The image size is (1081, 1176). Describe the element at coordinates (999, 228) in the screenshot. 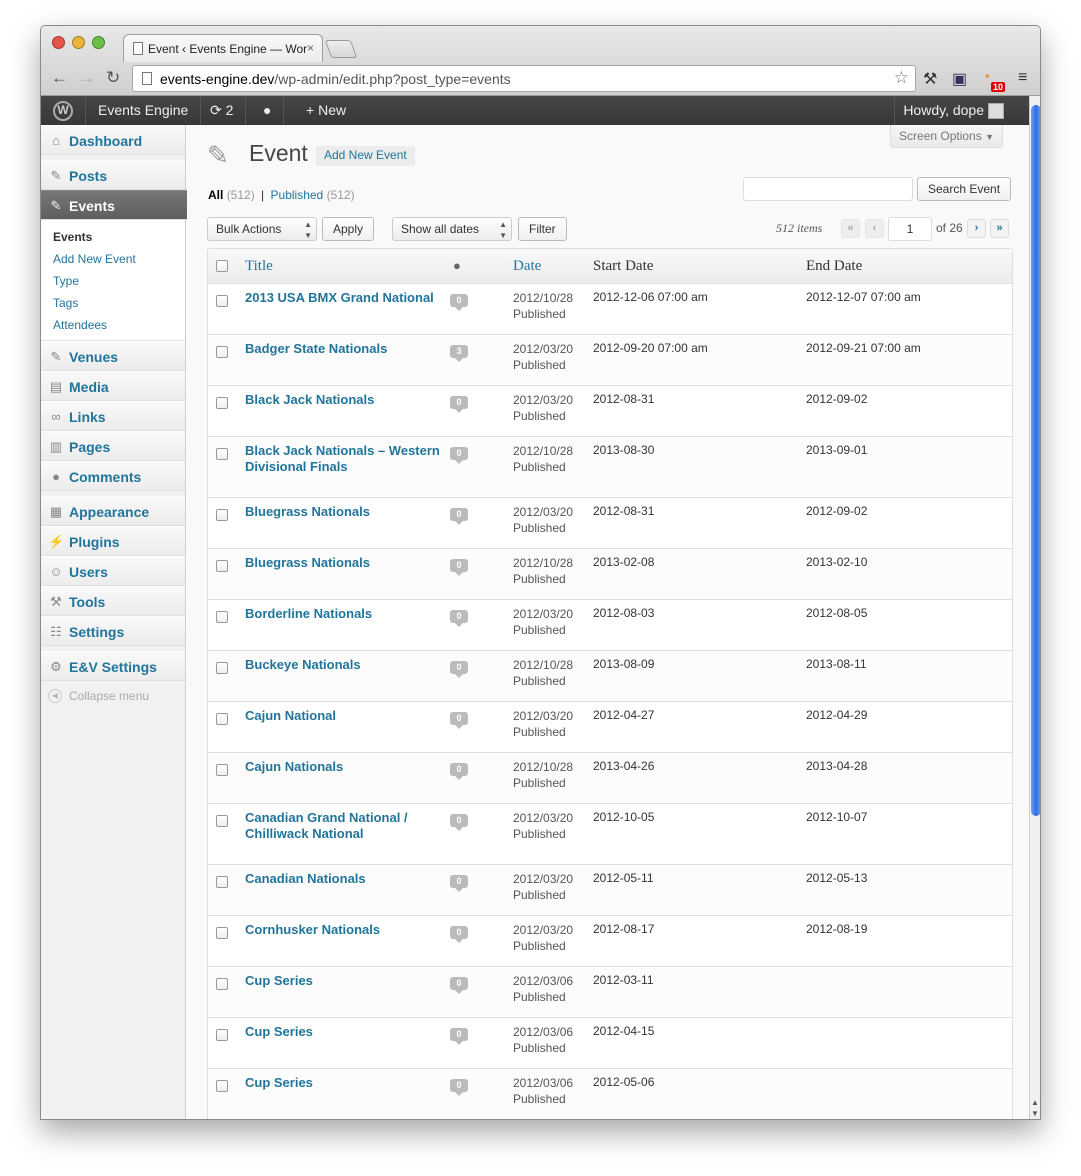

I see `last-page-button: »` at that location.